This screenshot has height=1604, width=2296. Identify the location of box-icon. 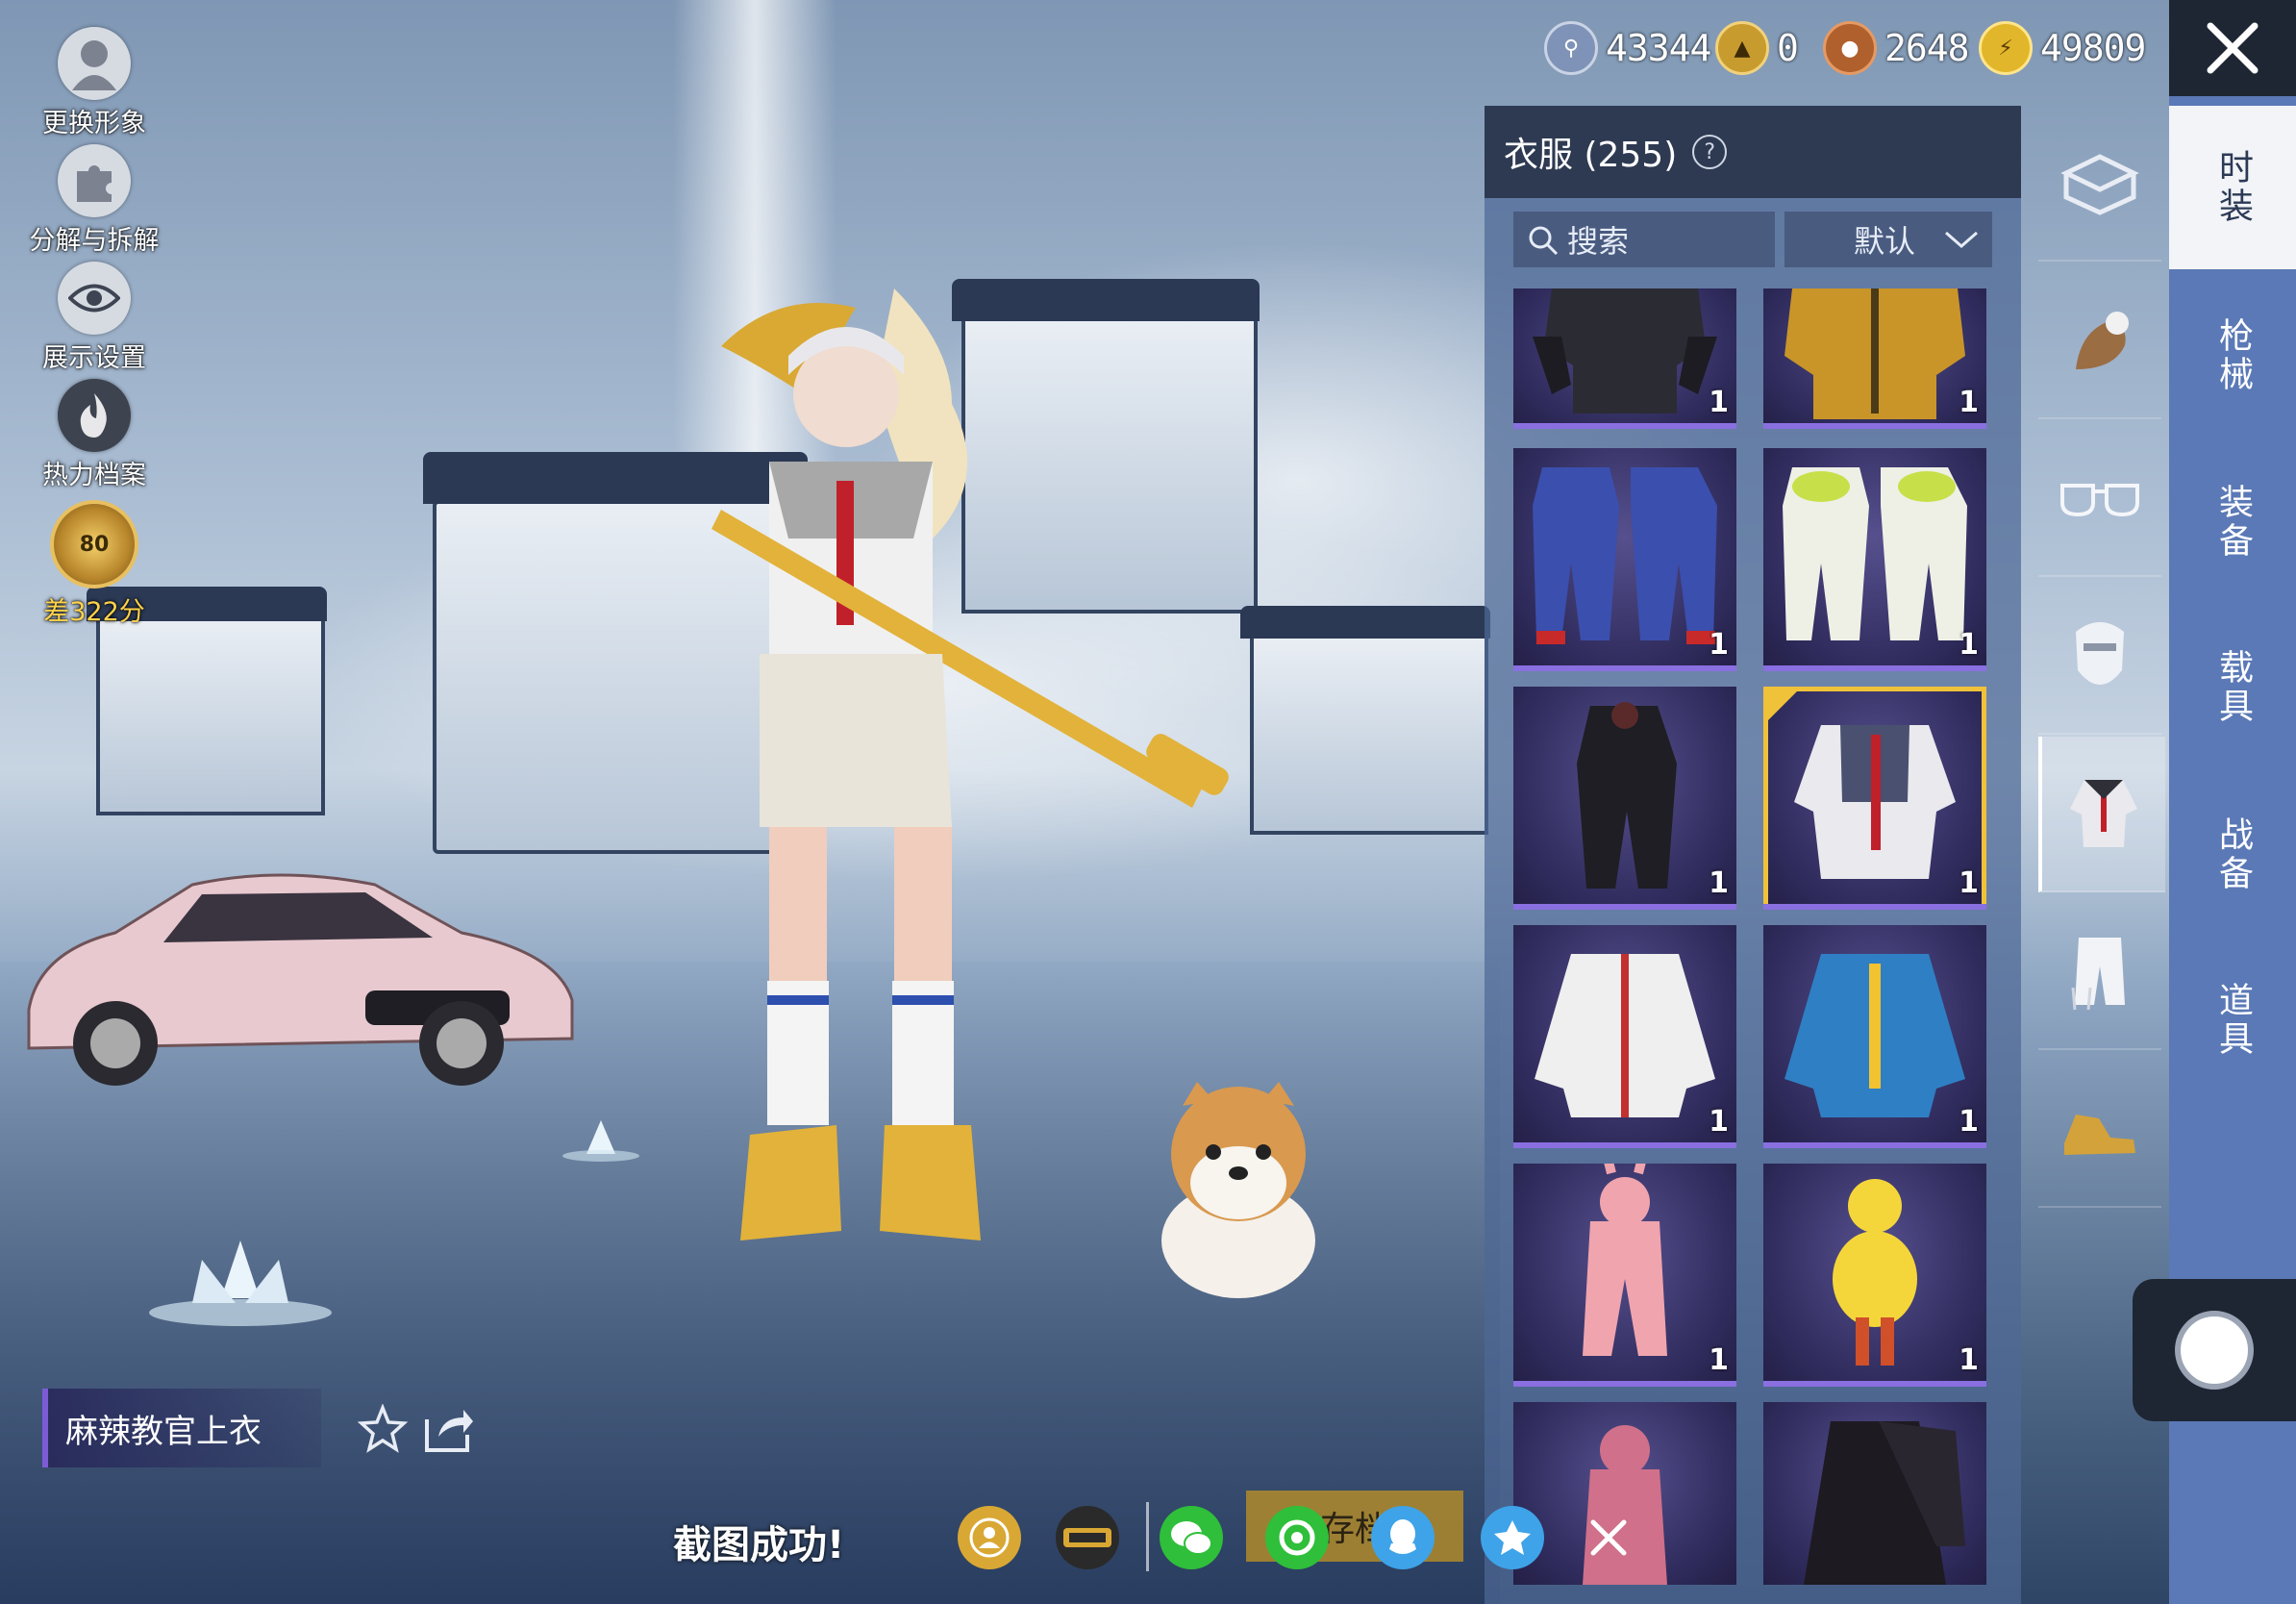
(2099, 184).